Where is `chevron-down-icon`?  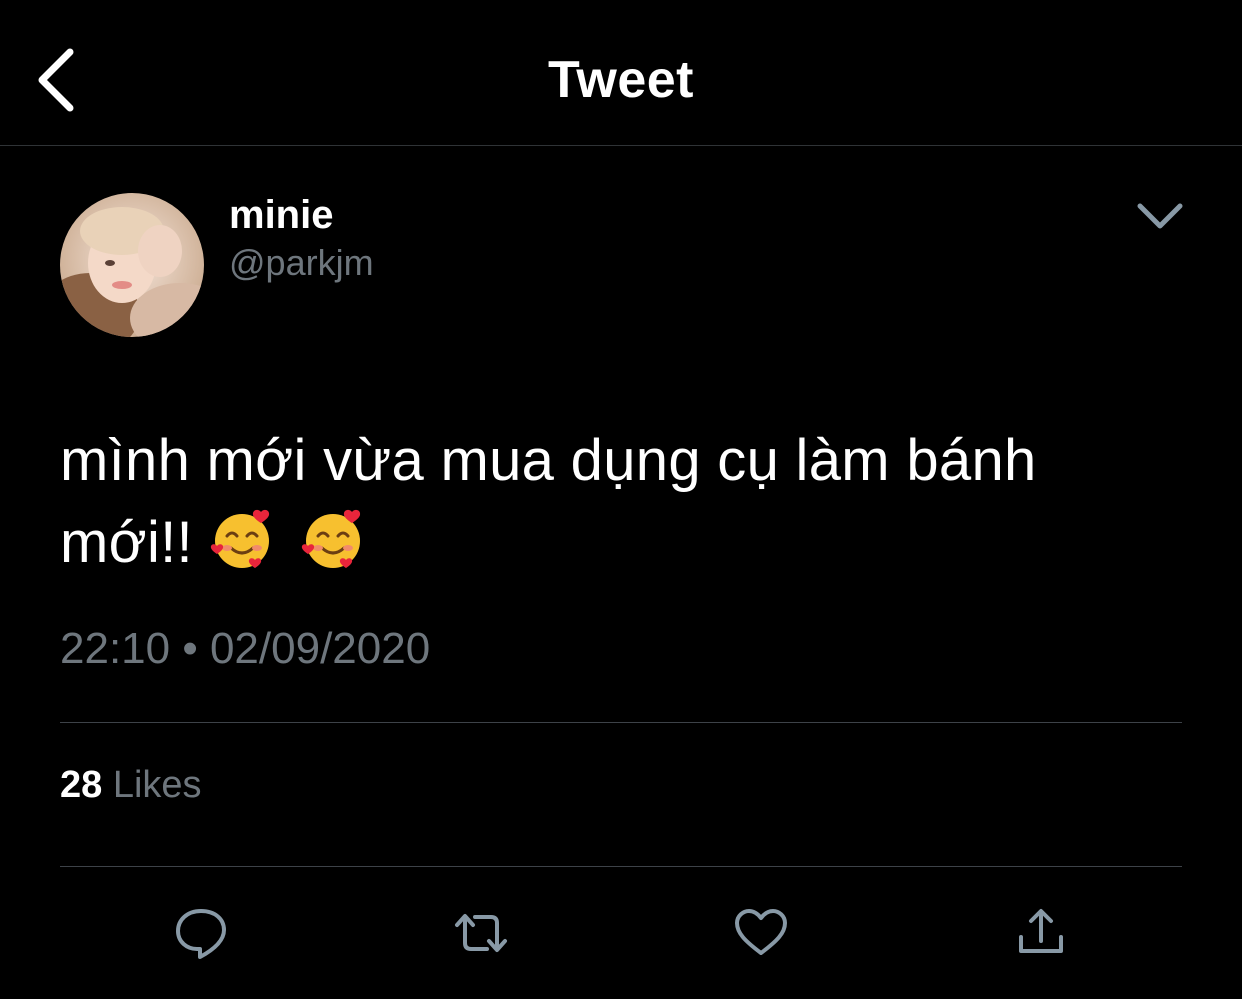 chevron-down-icon is located at coordinates (1160, 216).